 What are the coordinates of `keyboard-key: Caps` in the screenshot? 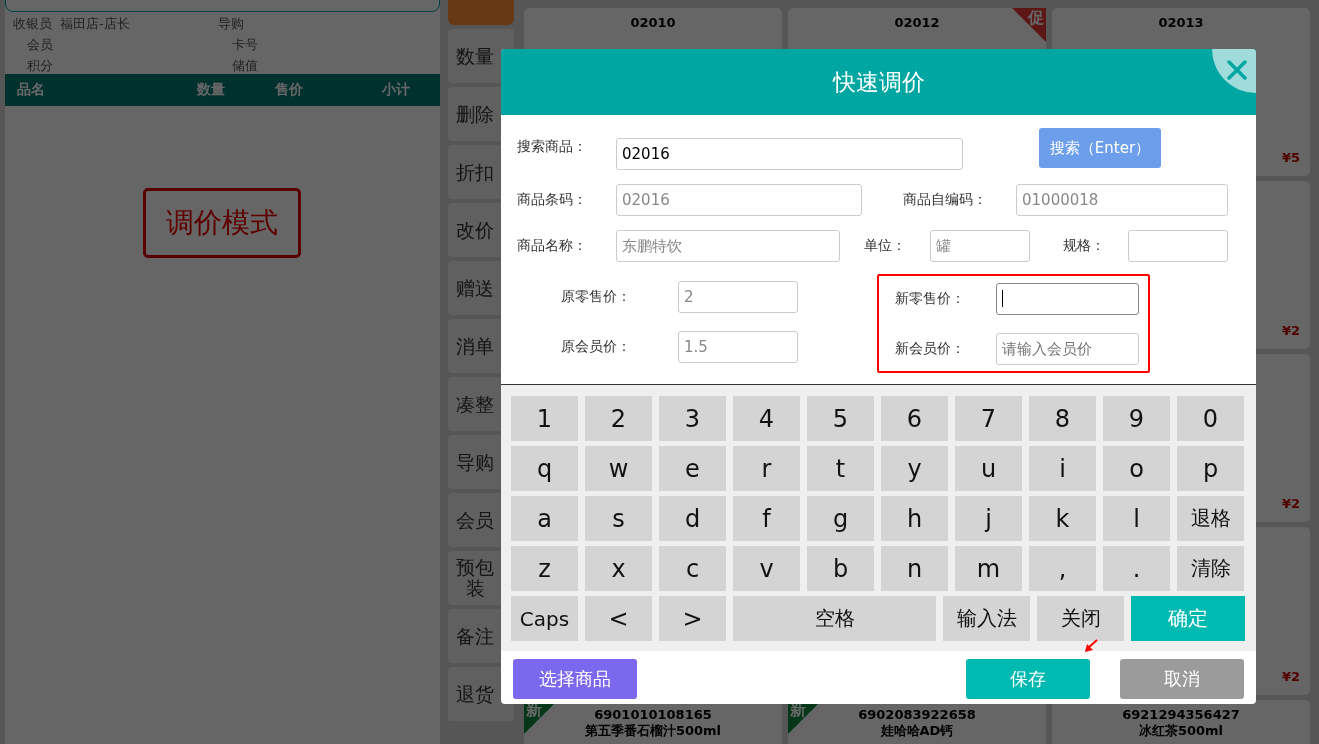 It's located at (544, 618).